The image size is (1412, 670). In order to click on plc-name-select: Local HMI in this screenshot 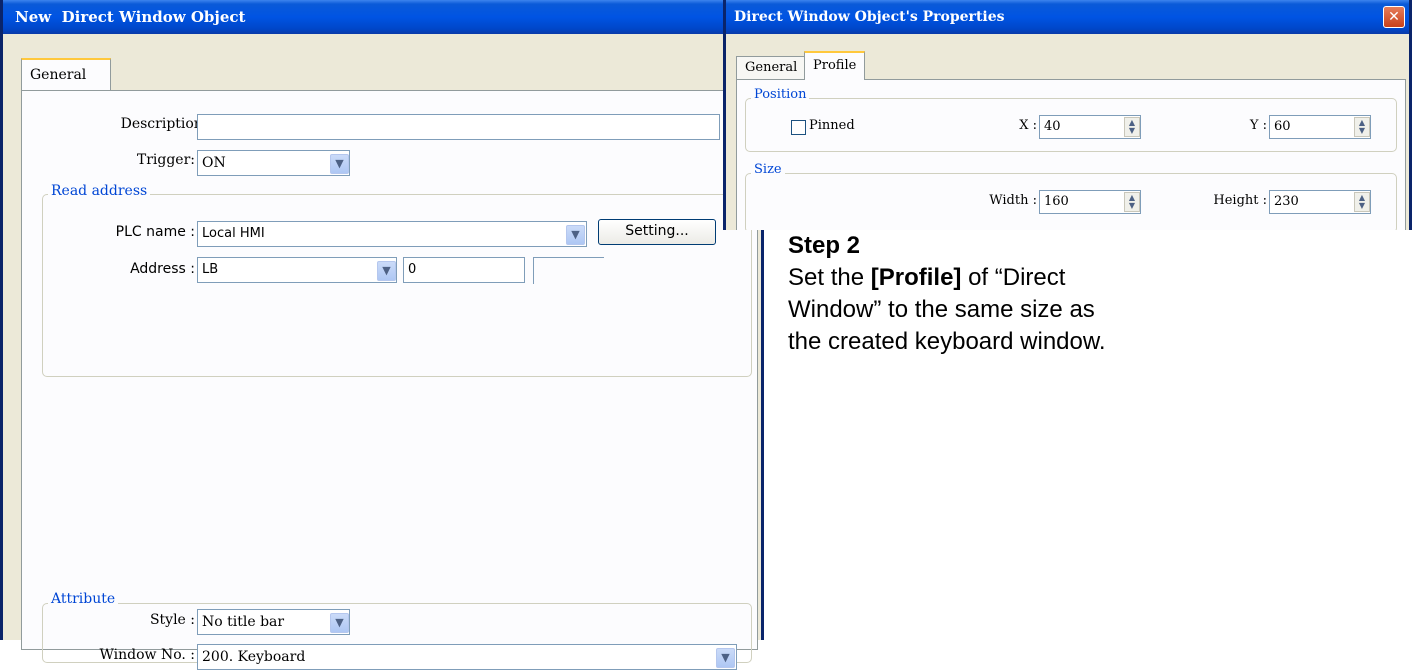, I will do `click(392, 234)`.